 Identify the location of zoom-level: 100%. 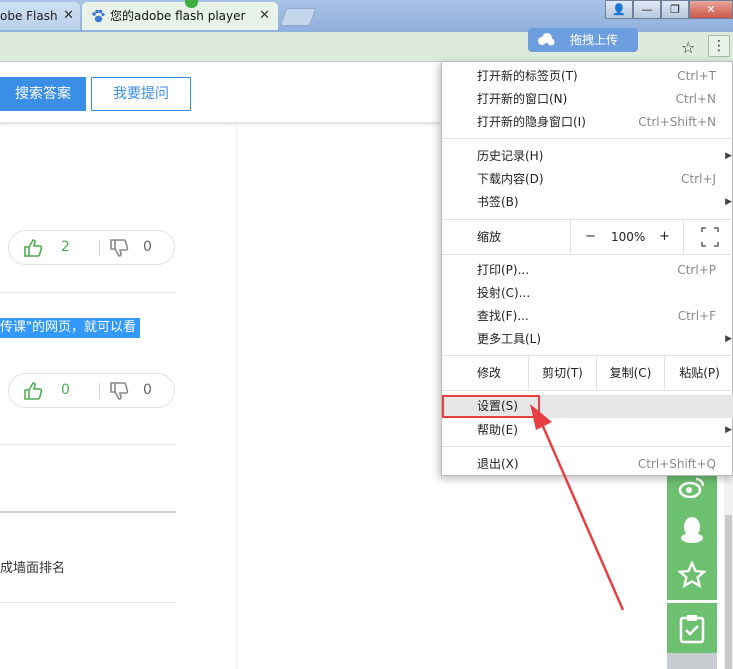
(628, 237).